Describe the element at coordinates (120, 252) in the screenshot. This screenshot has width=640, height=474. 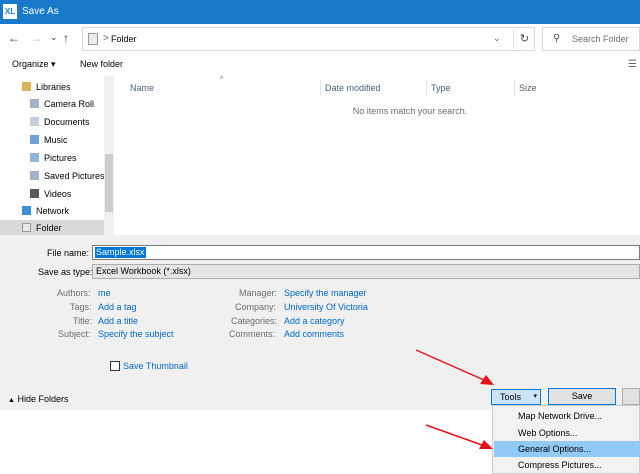
I see `file-name-value: Sample.xlsx` at that location.